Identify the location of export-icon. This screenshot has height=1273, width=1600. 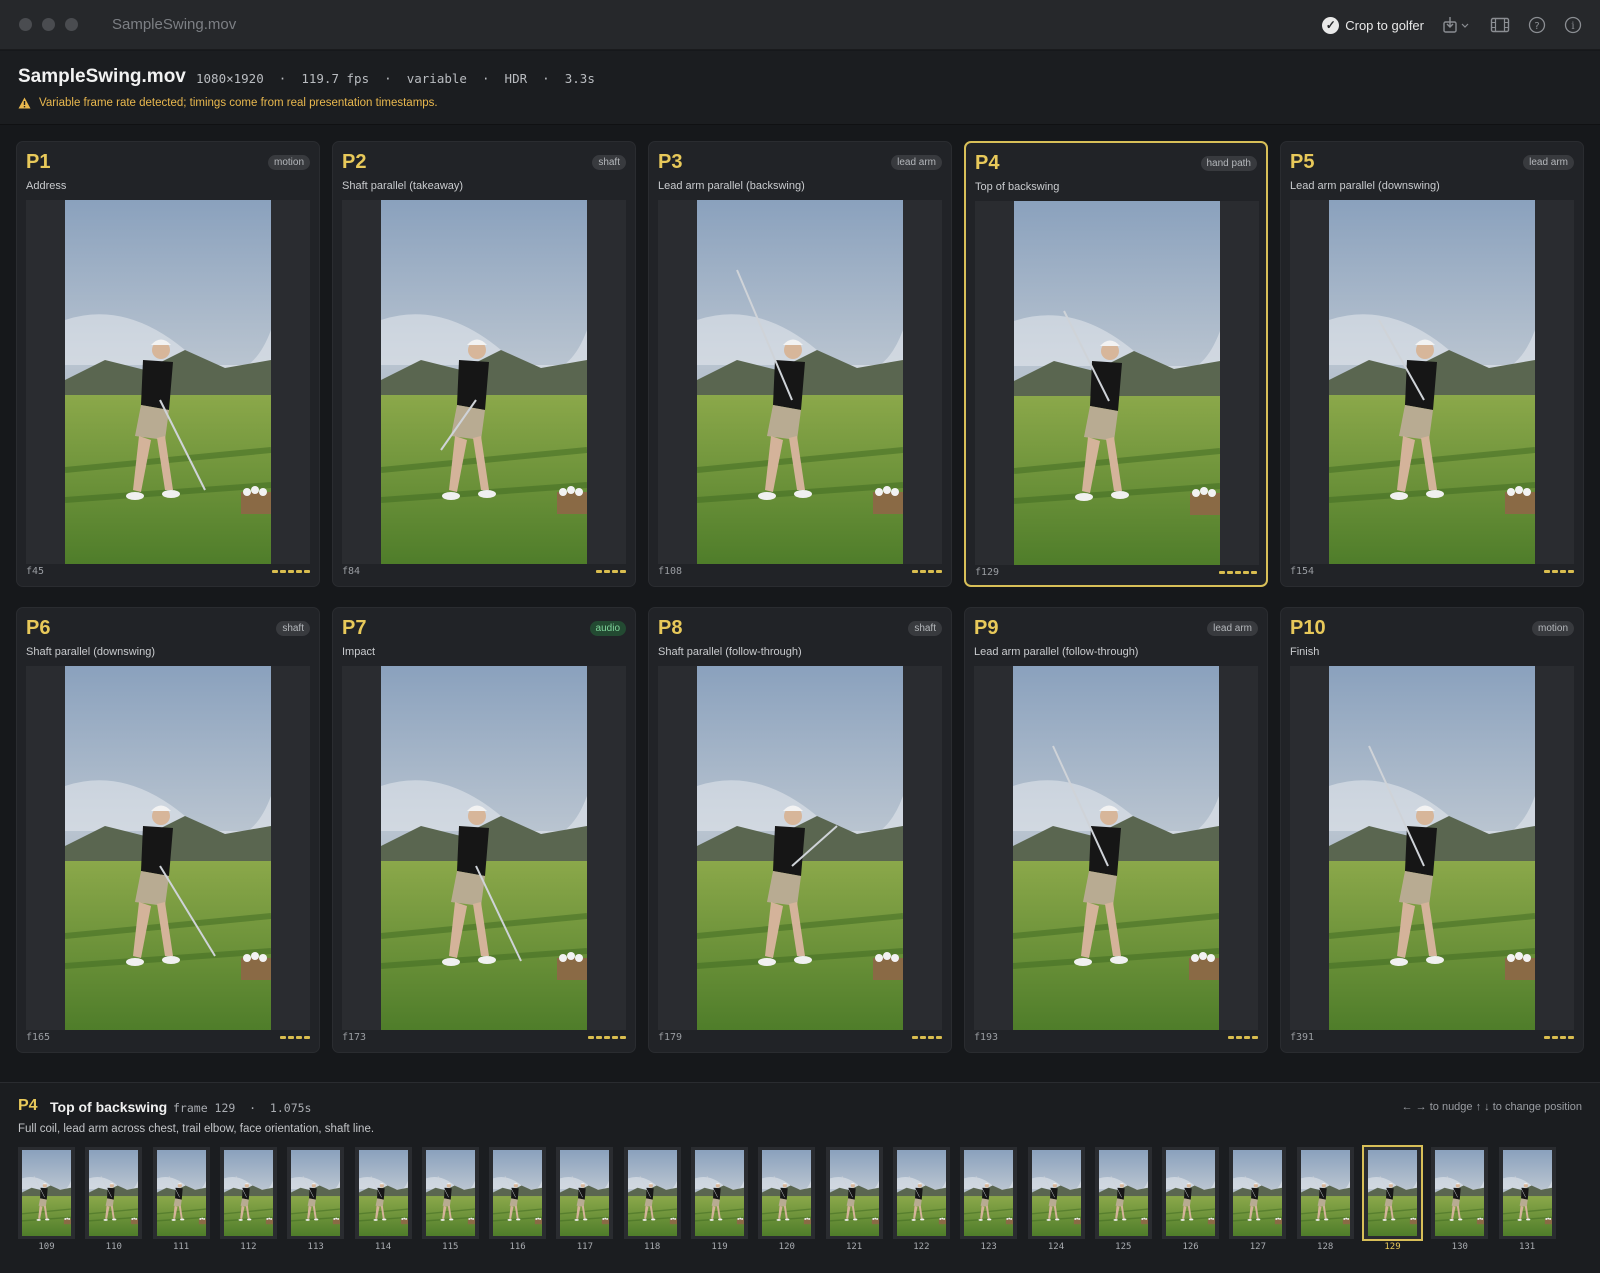
(1456, 25).